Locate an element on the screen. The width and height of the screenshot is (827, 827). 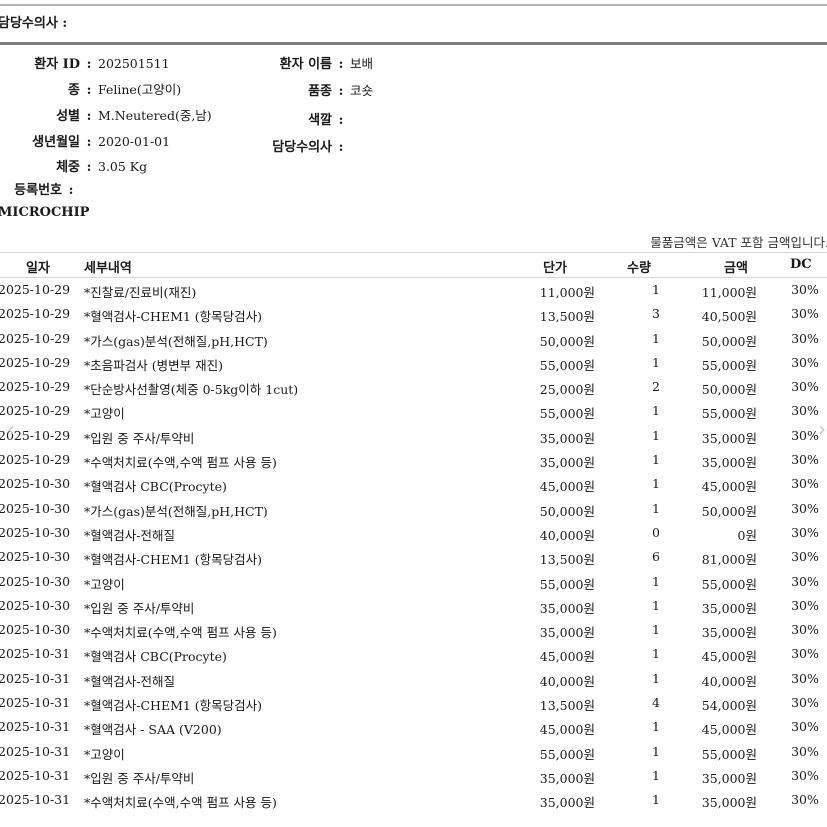
microchip-label: MICROCHIP is located at coordinates (45, 212).